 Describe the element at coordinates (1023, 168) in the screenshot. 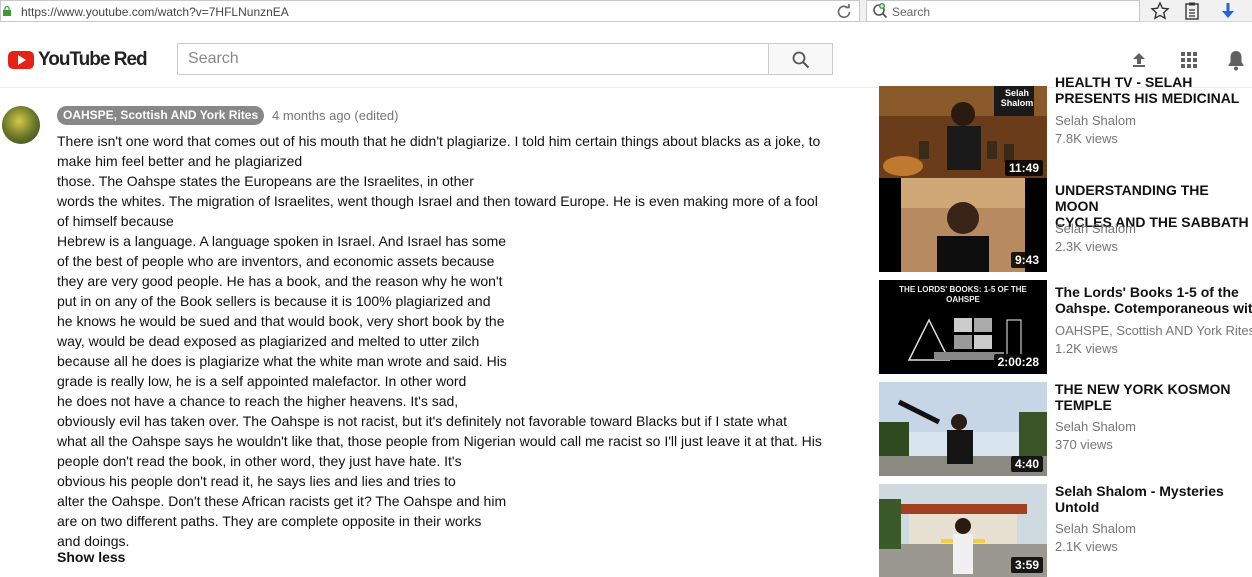

I see `video-duration: 11:49` at that location.